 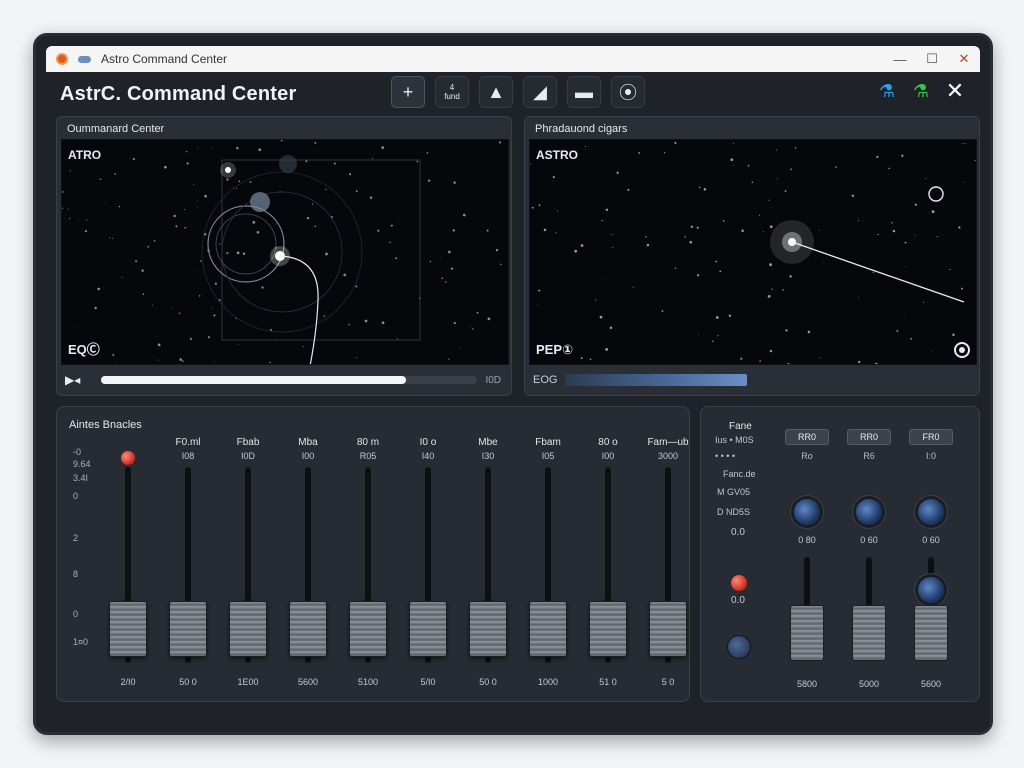 What do you see at coordinates (62, 59) in the screenshot?
I see `app-logo-icon` at bounding box center [62, 59].